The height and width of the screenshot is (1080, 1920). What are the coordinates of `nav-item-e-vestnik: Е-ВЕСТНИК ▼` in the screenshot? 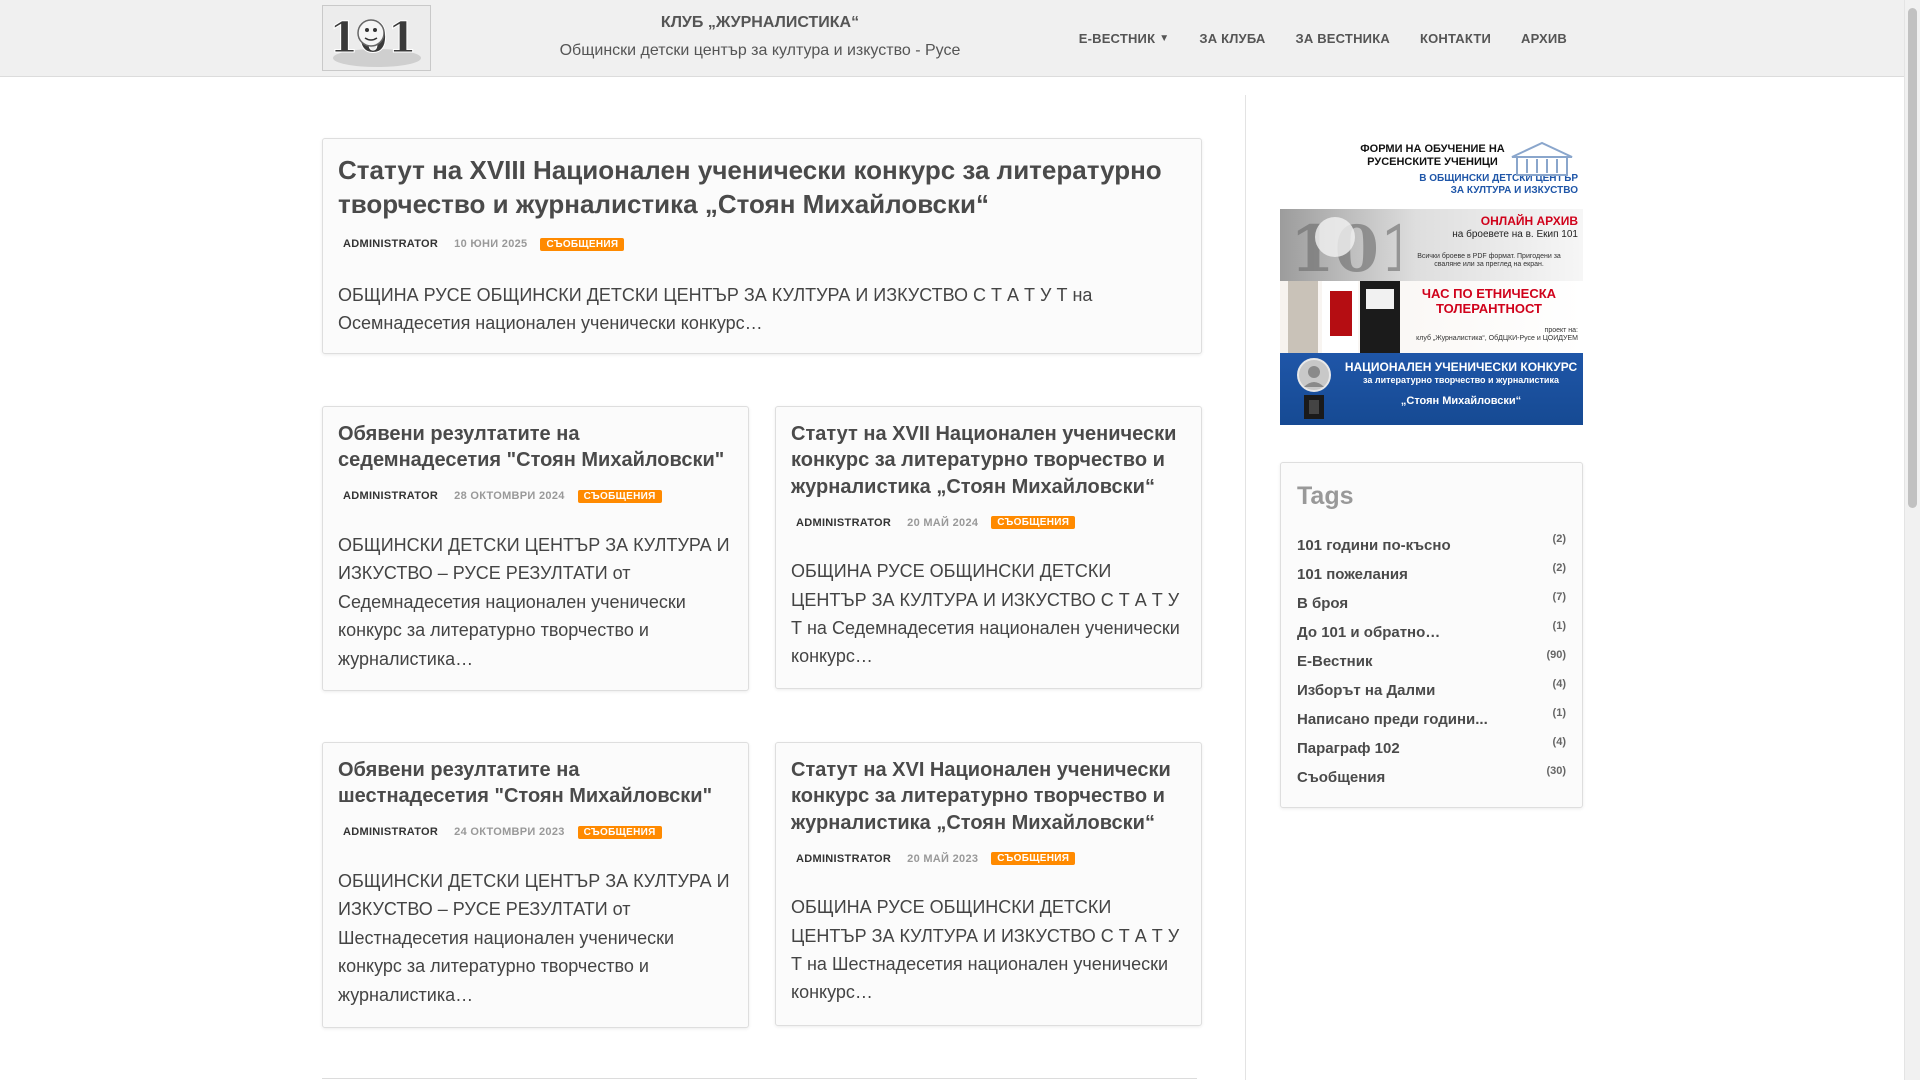 It's located at (1124, 38).